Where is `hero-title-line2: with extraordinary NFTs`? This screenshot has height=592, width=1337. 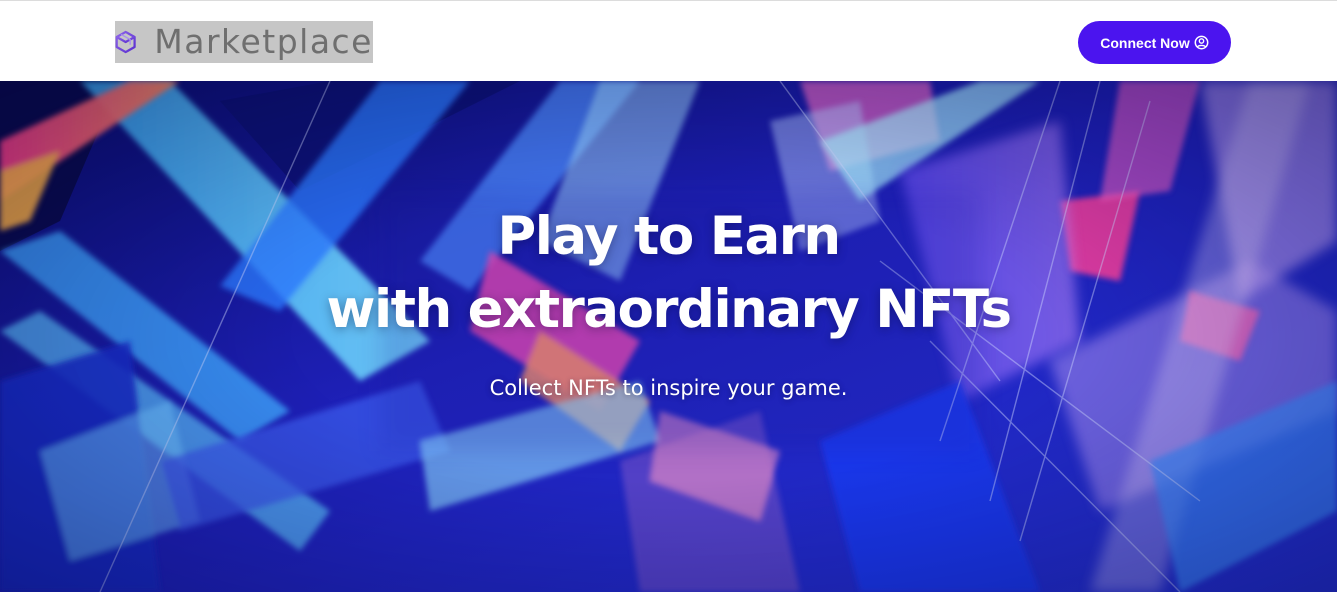 hero-title-line2: with extraordinary NFTs is located at coordinates (669, 309).